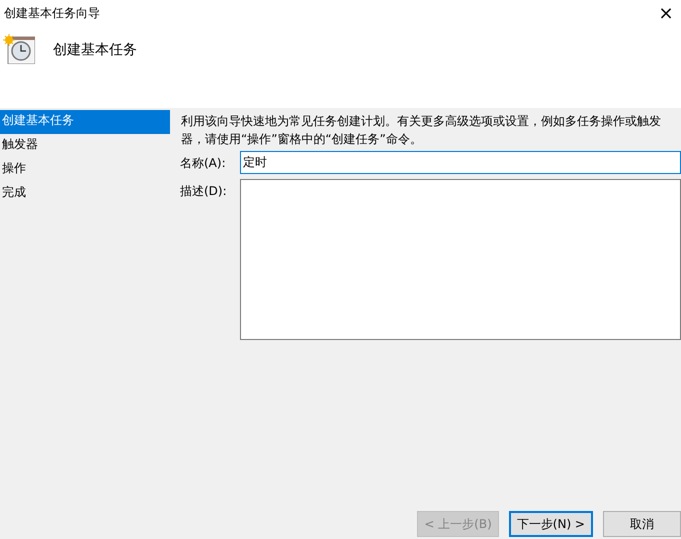 This screenshot has height=539, width=681. Describe the element at coordinates (85, 194) in the screenshot. I see `sidebar-item: 完成` at that location.